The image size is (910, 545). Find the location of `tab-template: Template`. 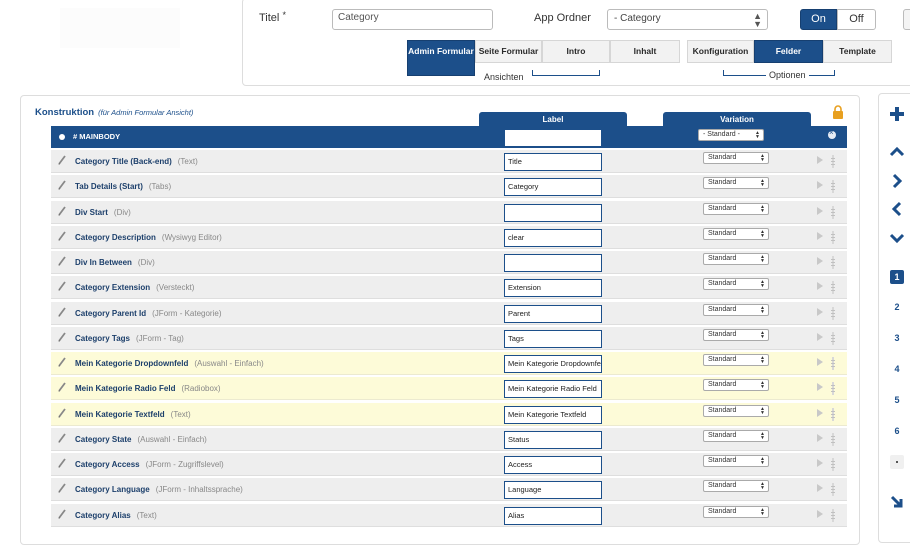

tab-template: Template is located at coordinates (857, 51).